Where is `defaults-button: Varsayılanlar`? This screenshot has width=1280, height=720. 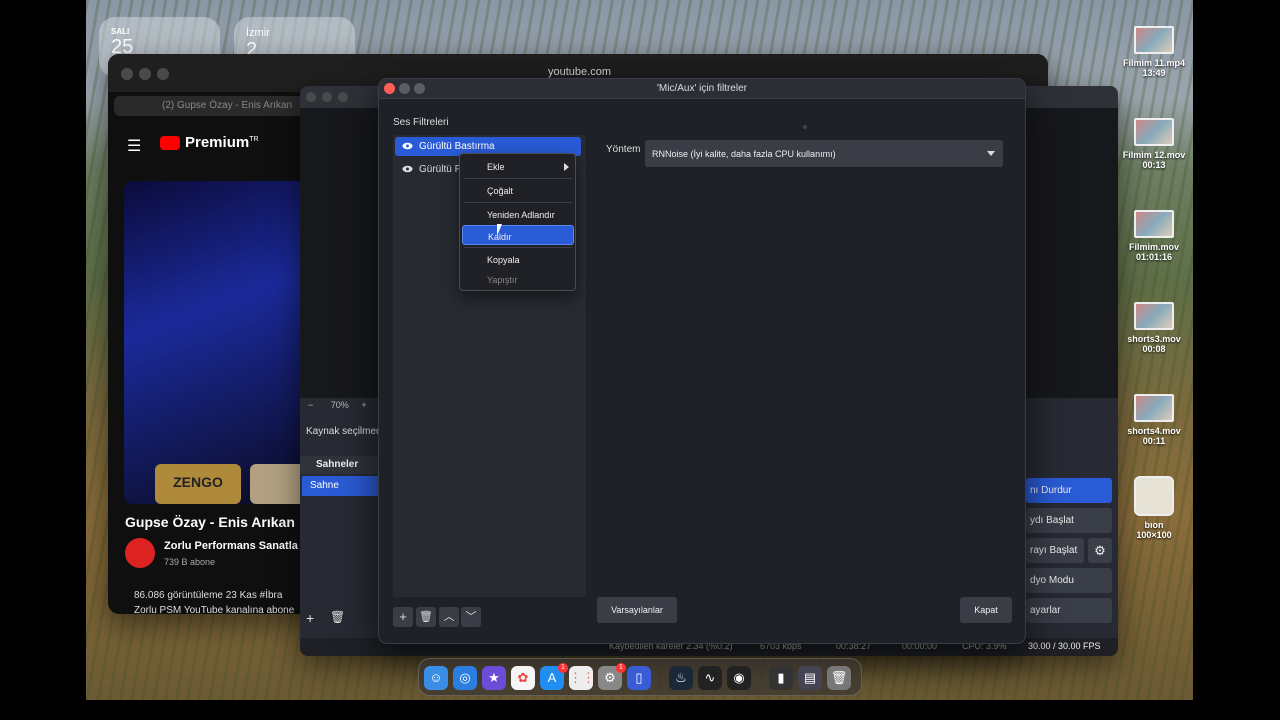
defaults-button: Varsayılanlar is located at coordinates (637, 610).